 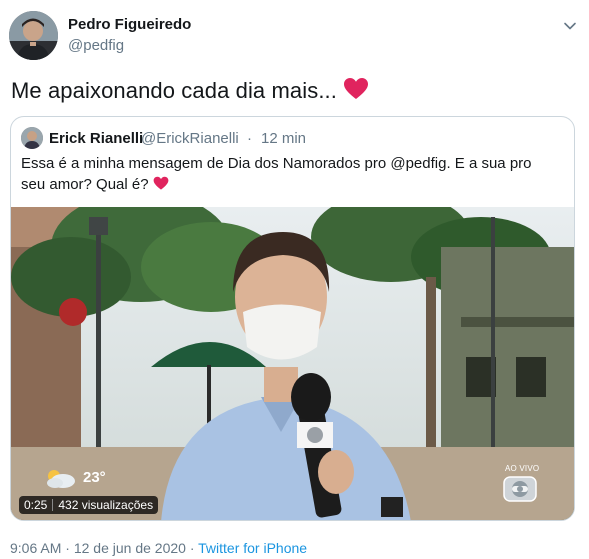 What do you see at coordinates (61, 479) in the screenshot?
I see `weather-icon` at bounding box center [61, 479].